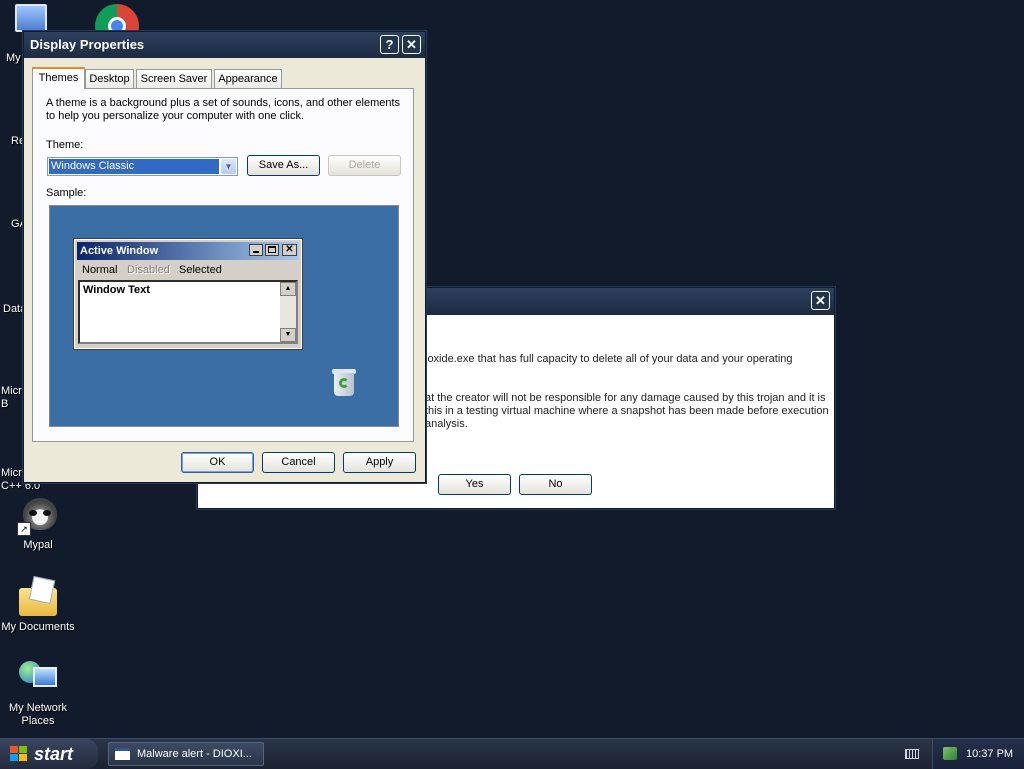 The image size is (1024, 769). Describe the element at coordinates (474, 484) in the screenshot. I see `yes-button: Yes` at that location.